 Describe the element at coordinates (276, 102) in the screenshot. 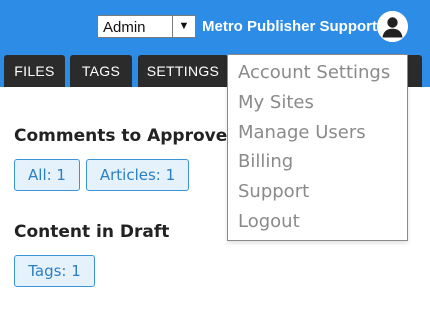

I see `menu-item-my-sites: My Sites` at that location.